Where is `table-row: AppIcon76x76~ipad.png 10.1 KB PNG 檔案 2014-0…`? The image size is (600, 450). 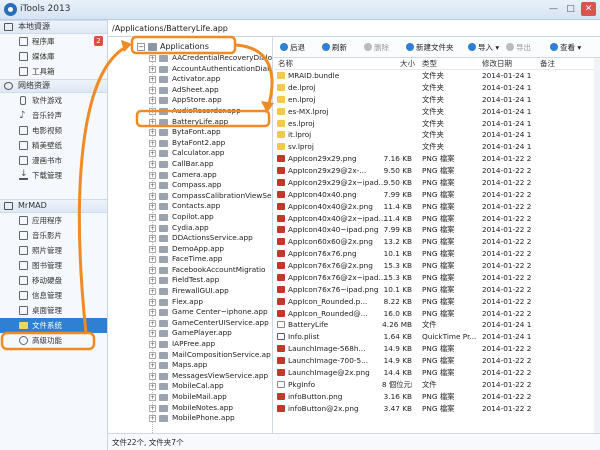 table-row: AppIcon76x76~ipad.png 10.1 KB PNG 檔案 2014-0… is located at coordinates (434, 290).